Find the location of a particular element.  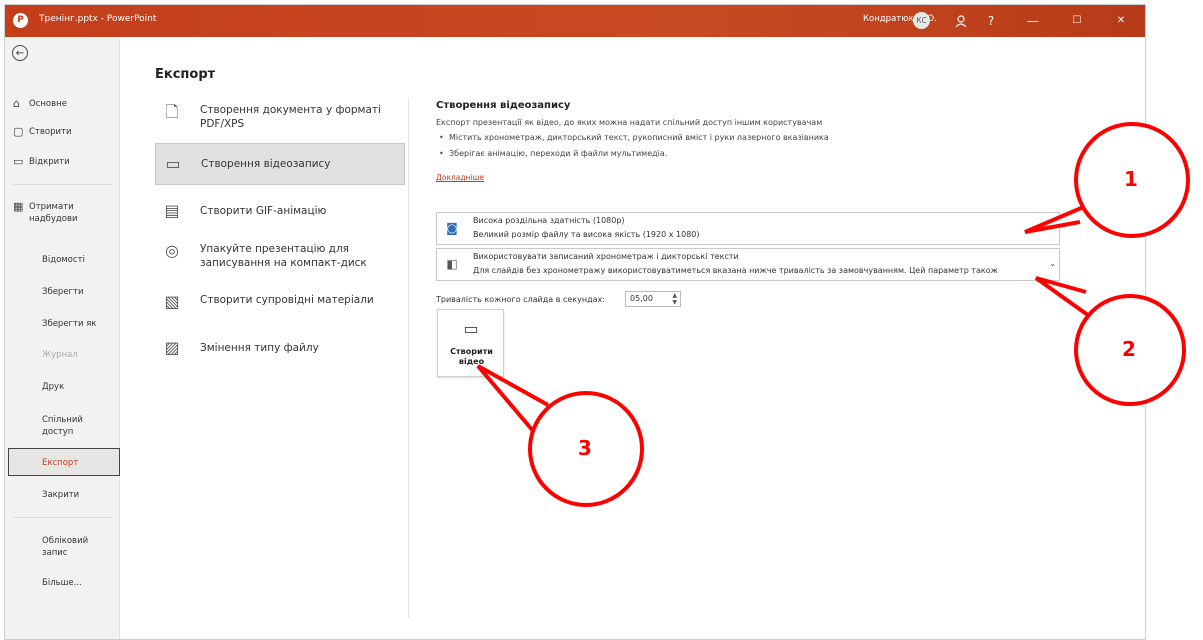

callout-number-3: 3 is located at coordinates (585, 448).